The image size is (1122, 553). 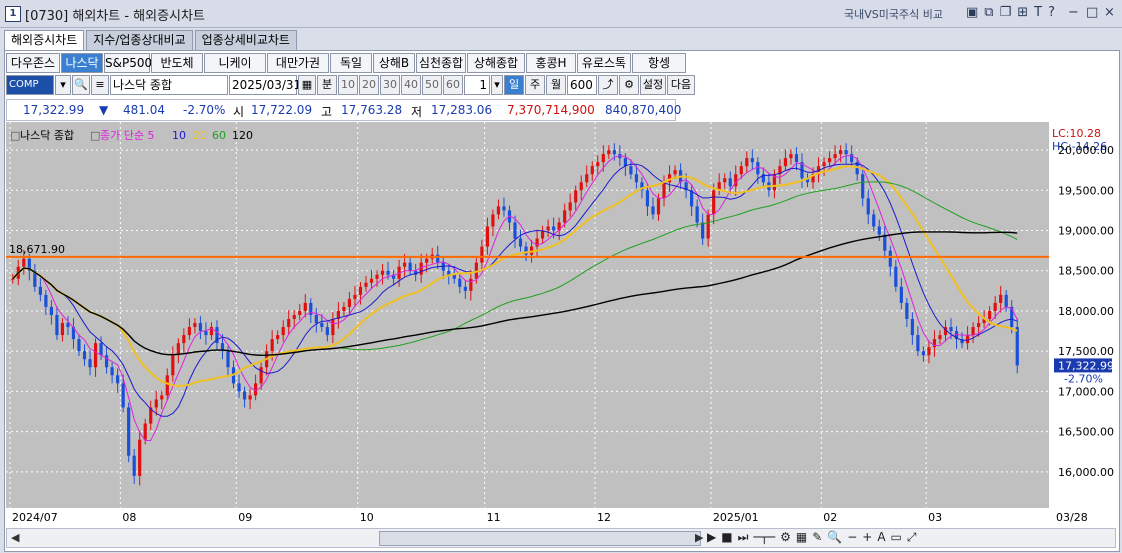 I want to click on fast-forward-icon: ⏭, so click(x=743, y=537).